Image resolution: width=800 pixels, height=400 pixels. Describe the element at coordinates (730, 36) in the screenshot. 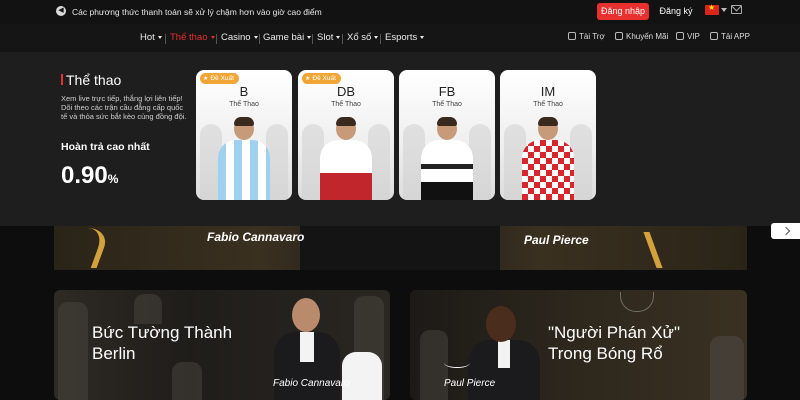

I see `nav-util-app: Tải APP` at that location.